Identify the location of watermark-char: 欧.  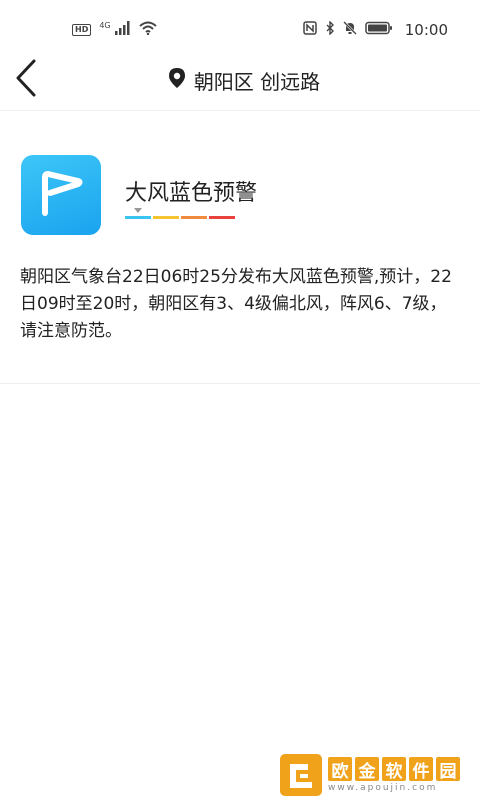
(340, 769).